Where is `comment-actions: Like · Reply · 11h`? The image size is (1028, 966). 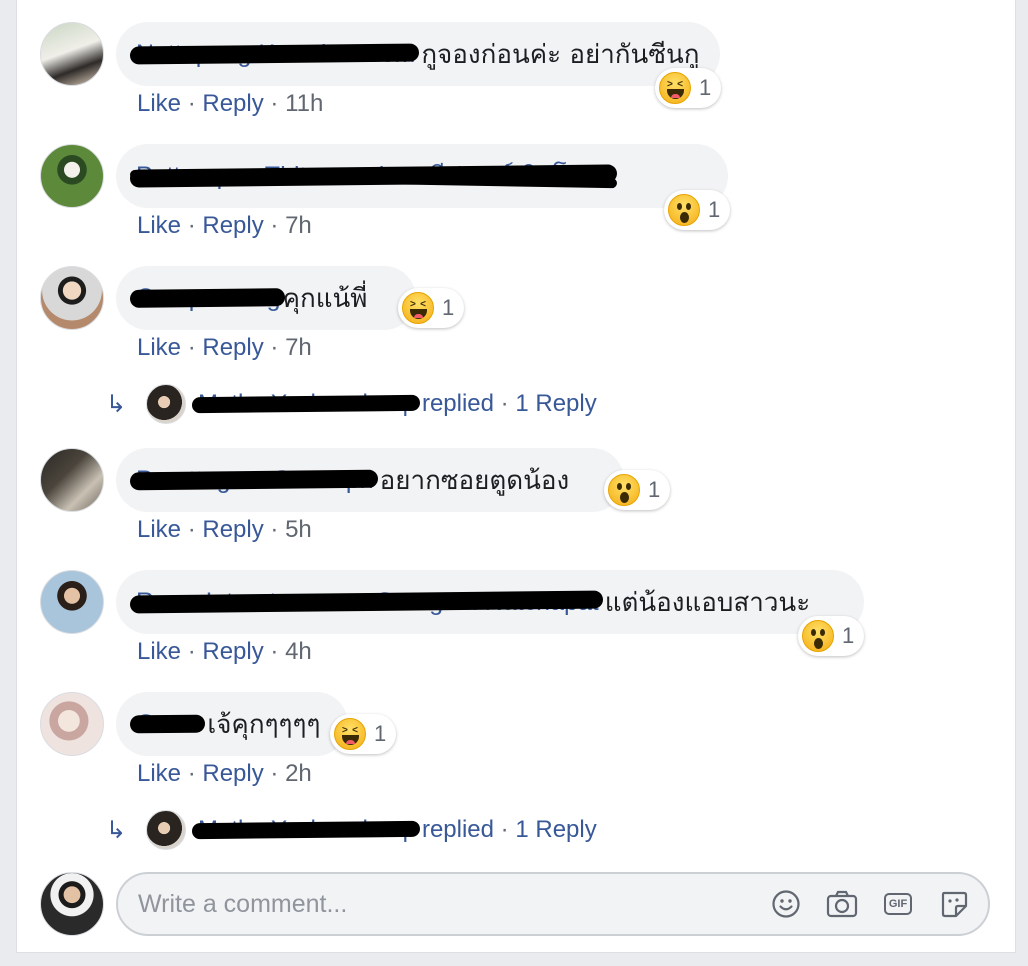 comment-actions: Like · Reply · 11h is located at coordinates (230, 103).